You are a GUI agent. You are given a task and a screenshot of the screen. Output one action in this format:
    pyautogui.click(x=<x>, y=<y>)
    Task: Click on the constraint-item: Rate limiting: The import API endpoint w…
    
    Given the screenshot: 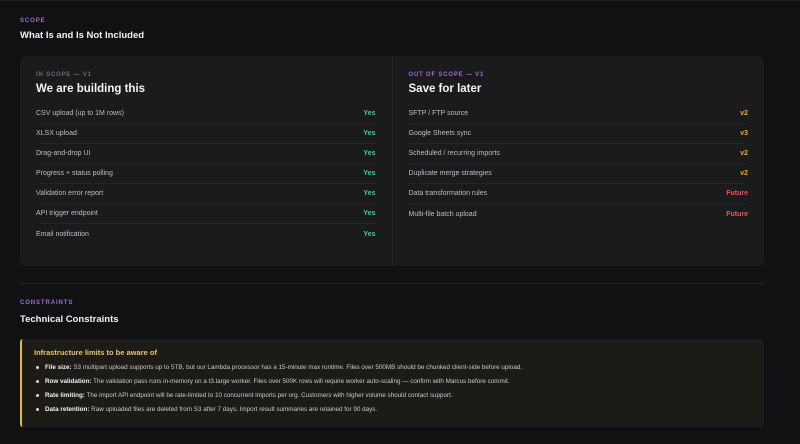 What is the action you would take?
    pyautogui.click(x=393, y=396)
    